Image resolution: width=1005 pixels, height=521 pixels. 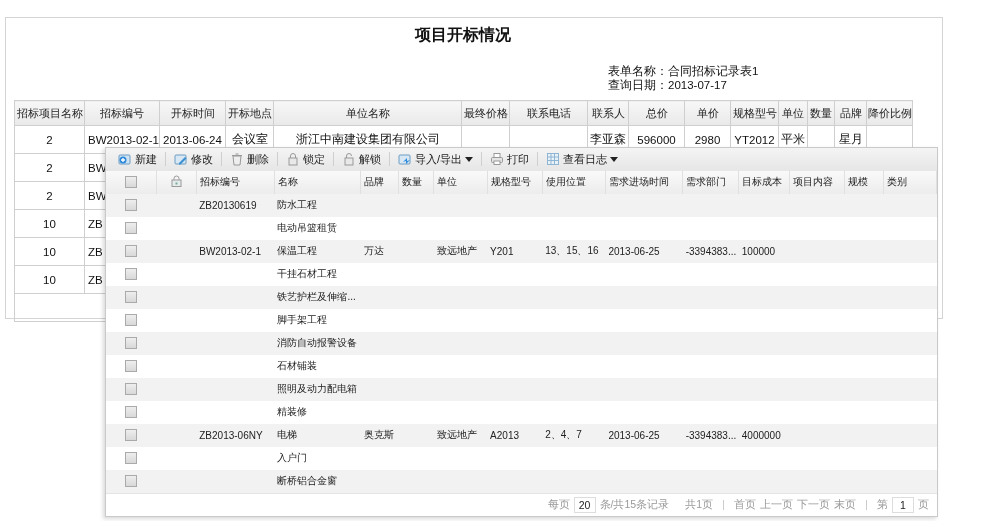 I want to click on column-header: 规格型号, so click(x=754, y=113).